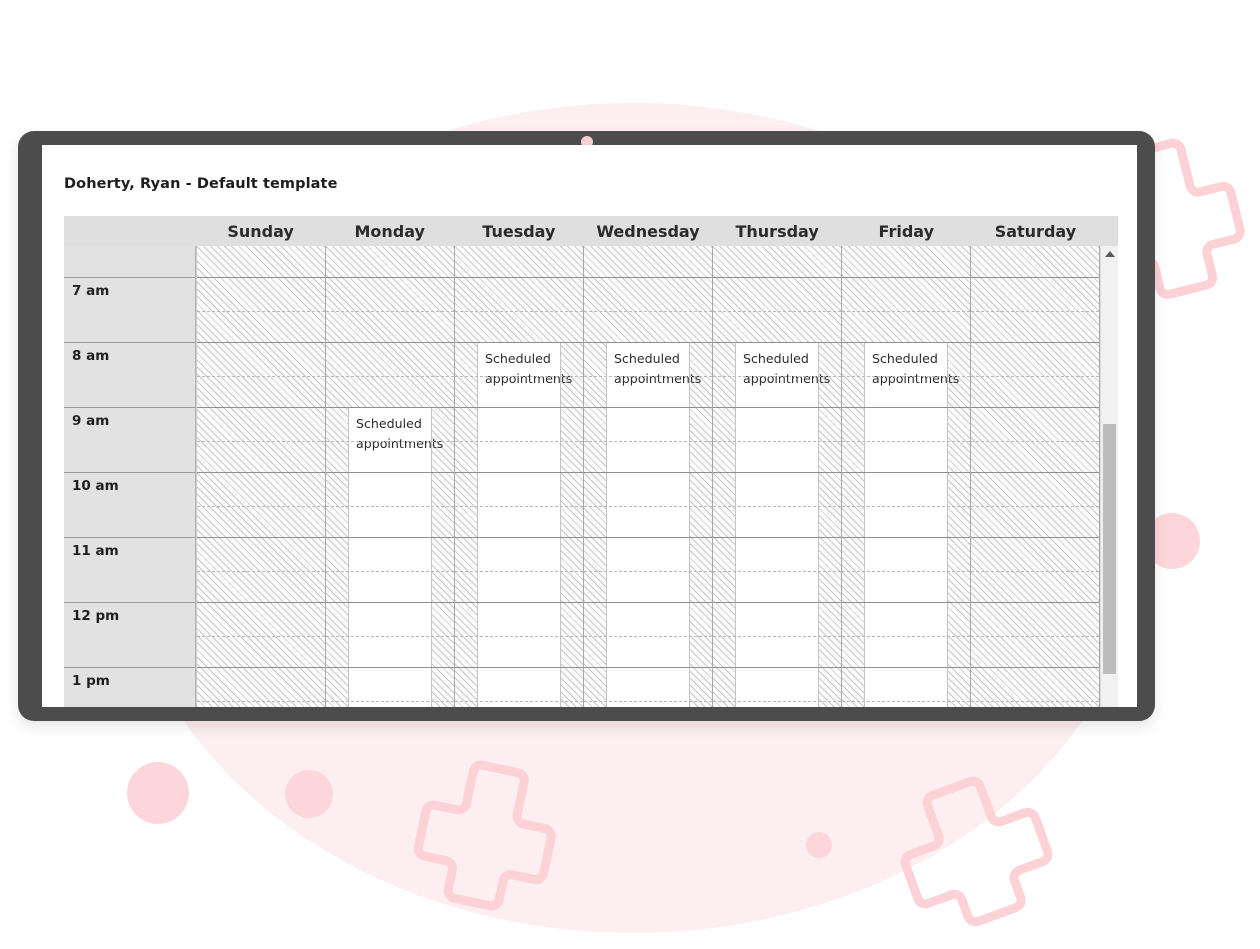  Describe the element at coordinates (309, 794) in the screenshot. I see `pink-dot-lower-left-small` at that location.